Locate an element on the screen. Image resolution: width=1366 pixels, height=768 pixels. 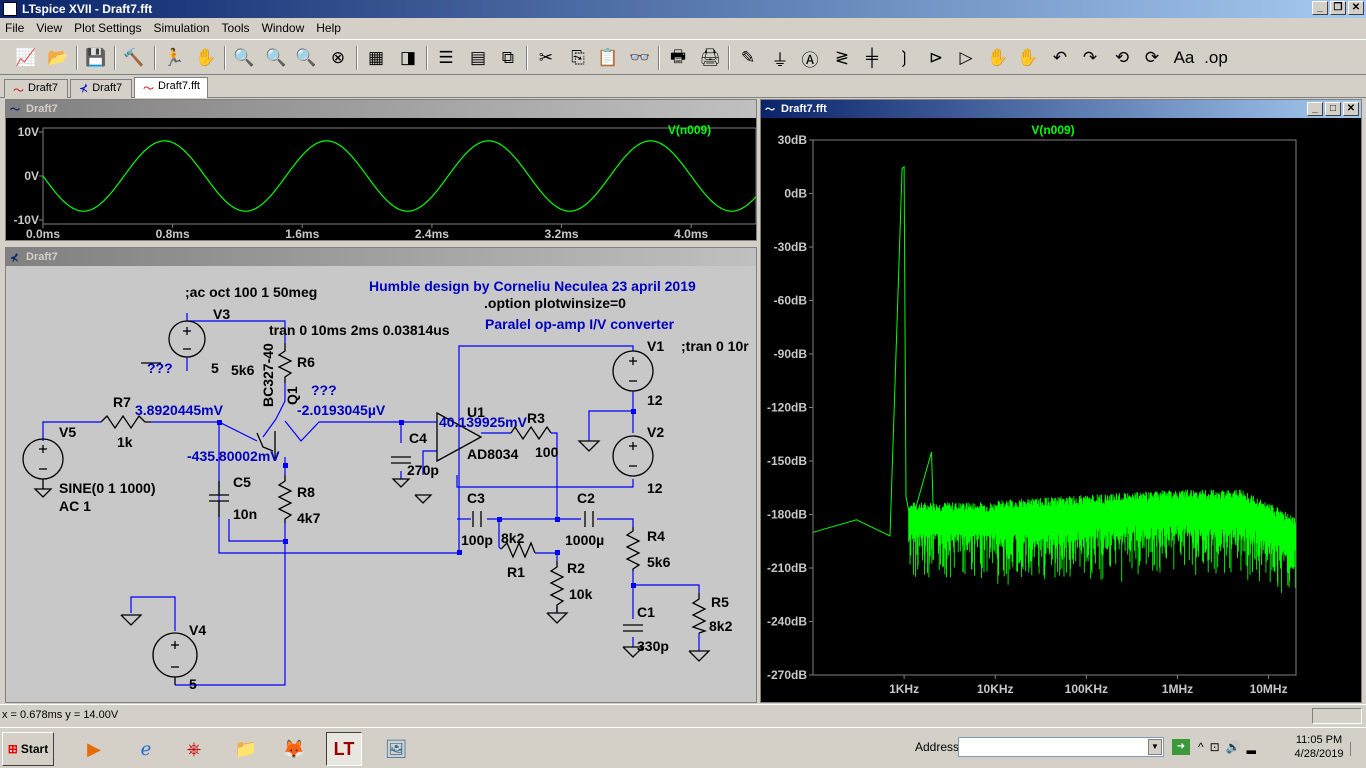
redo-icon: ↷ is located at coordinates (1090, 58).